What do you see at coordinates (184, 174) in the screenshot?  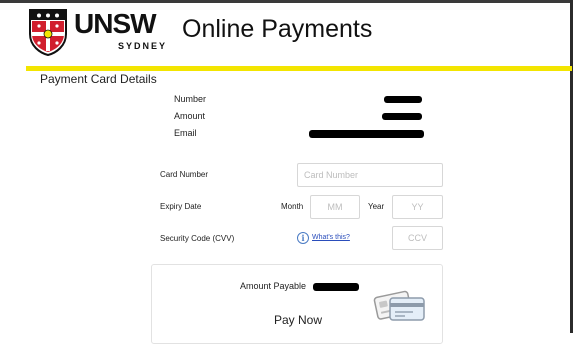 I see `card-number-label: Card Number` at bounding box center [184, 174].